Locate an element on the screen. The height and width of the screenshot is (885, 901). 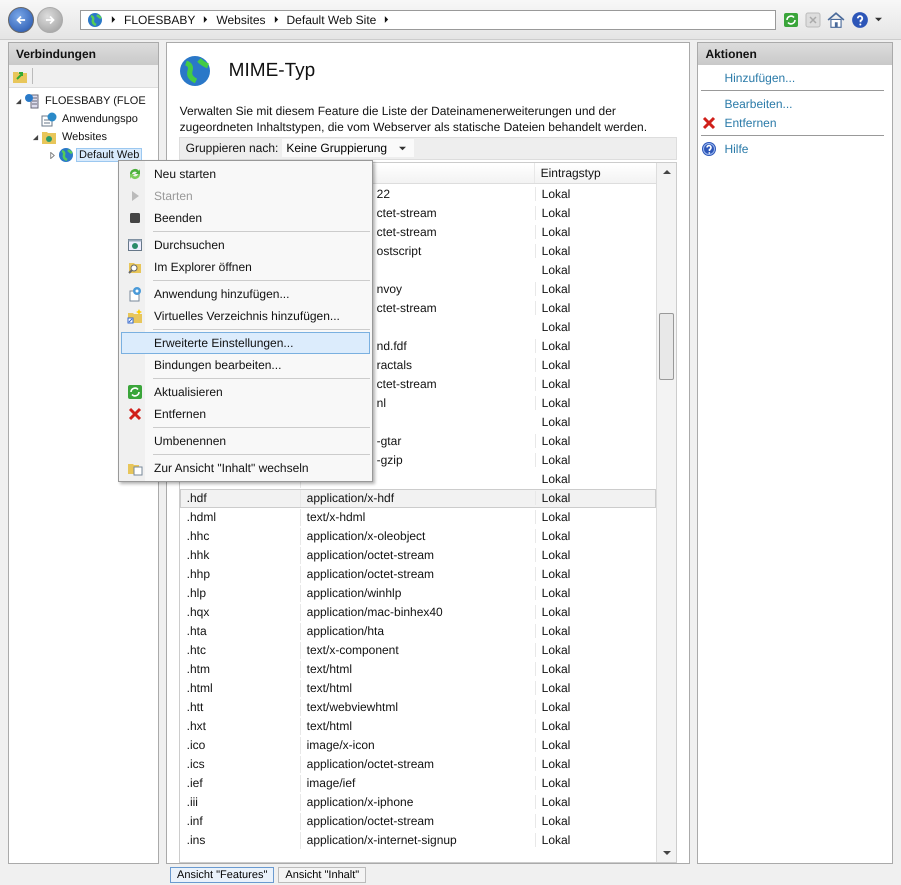
table-cell: application/x-hdf is located at coordinates (418, 498).